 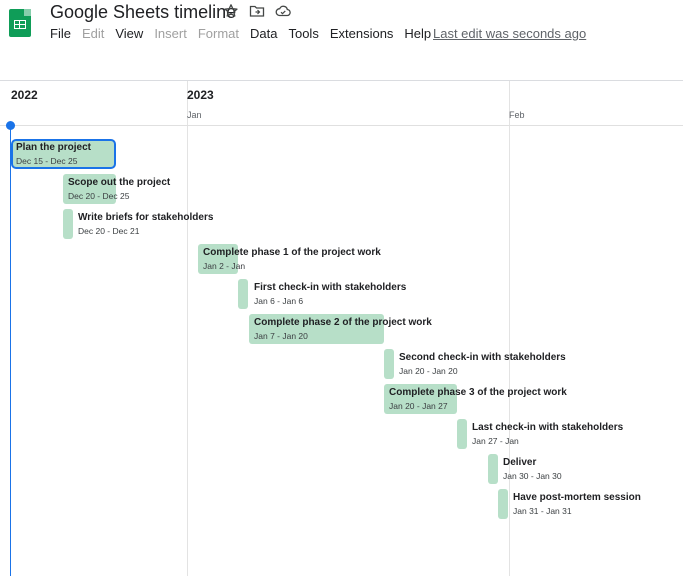 I want to click on timeline-header: 2022 2023 Jan Feb, so click(x=341, y=103).